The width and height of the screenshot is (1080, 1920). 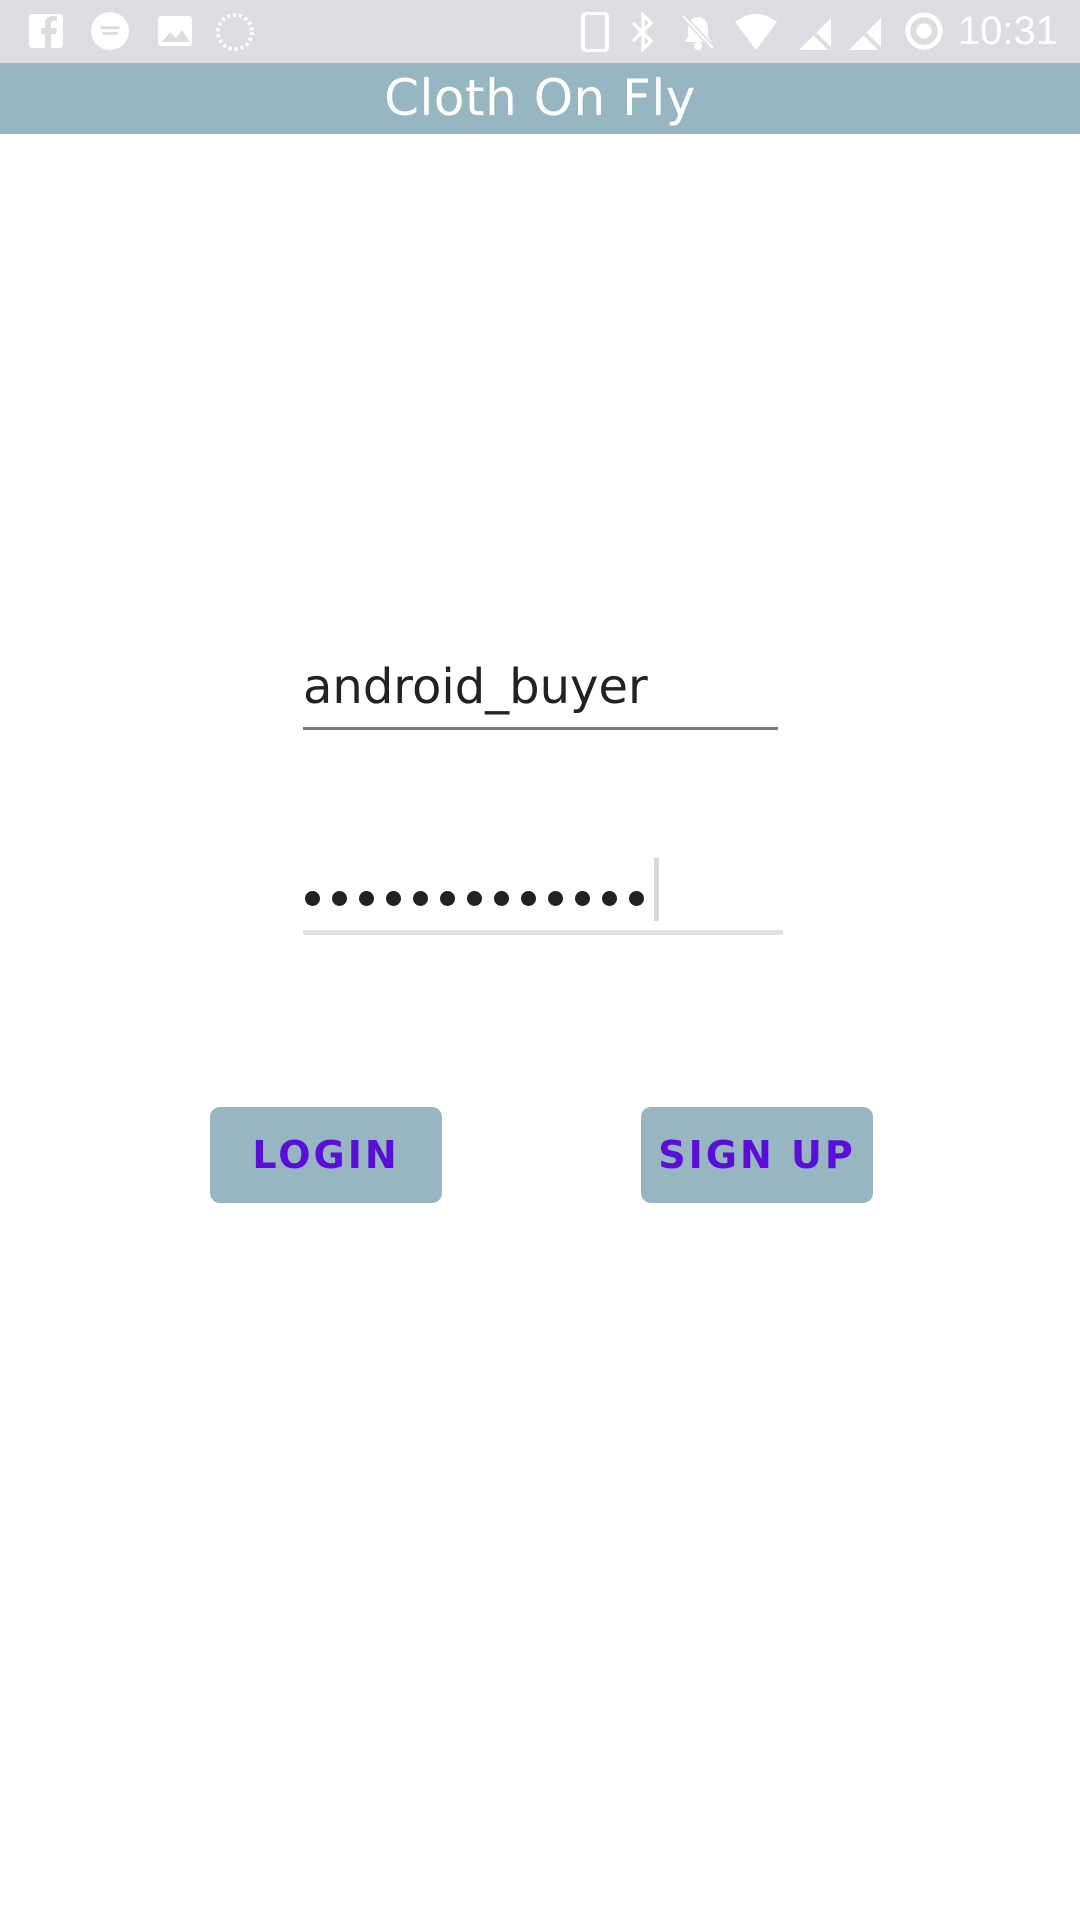 What do you see at coordinates (175, 31) in the screenshot?
I see `image-icon` at bounding box center [175, 31].